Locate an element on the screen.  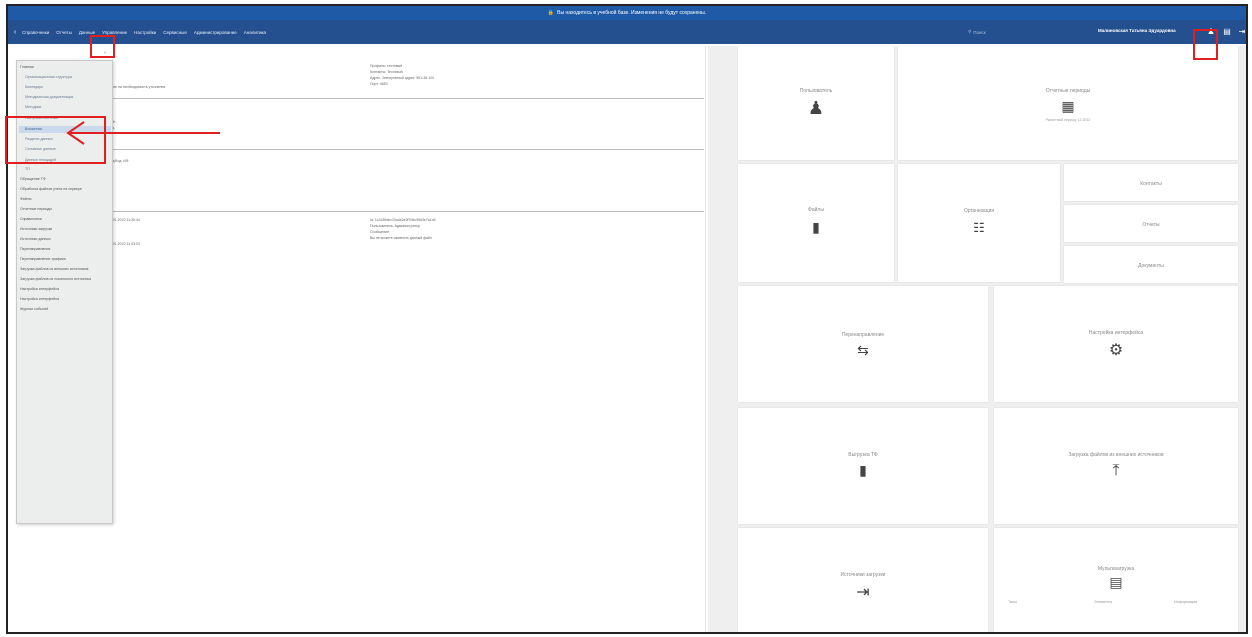
sidebar-item: Справочники is located at coordinates (31, 219).